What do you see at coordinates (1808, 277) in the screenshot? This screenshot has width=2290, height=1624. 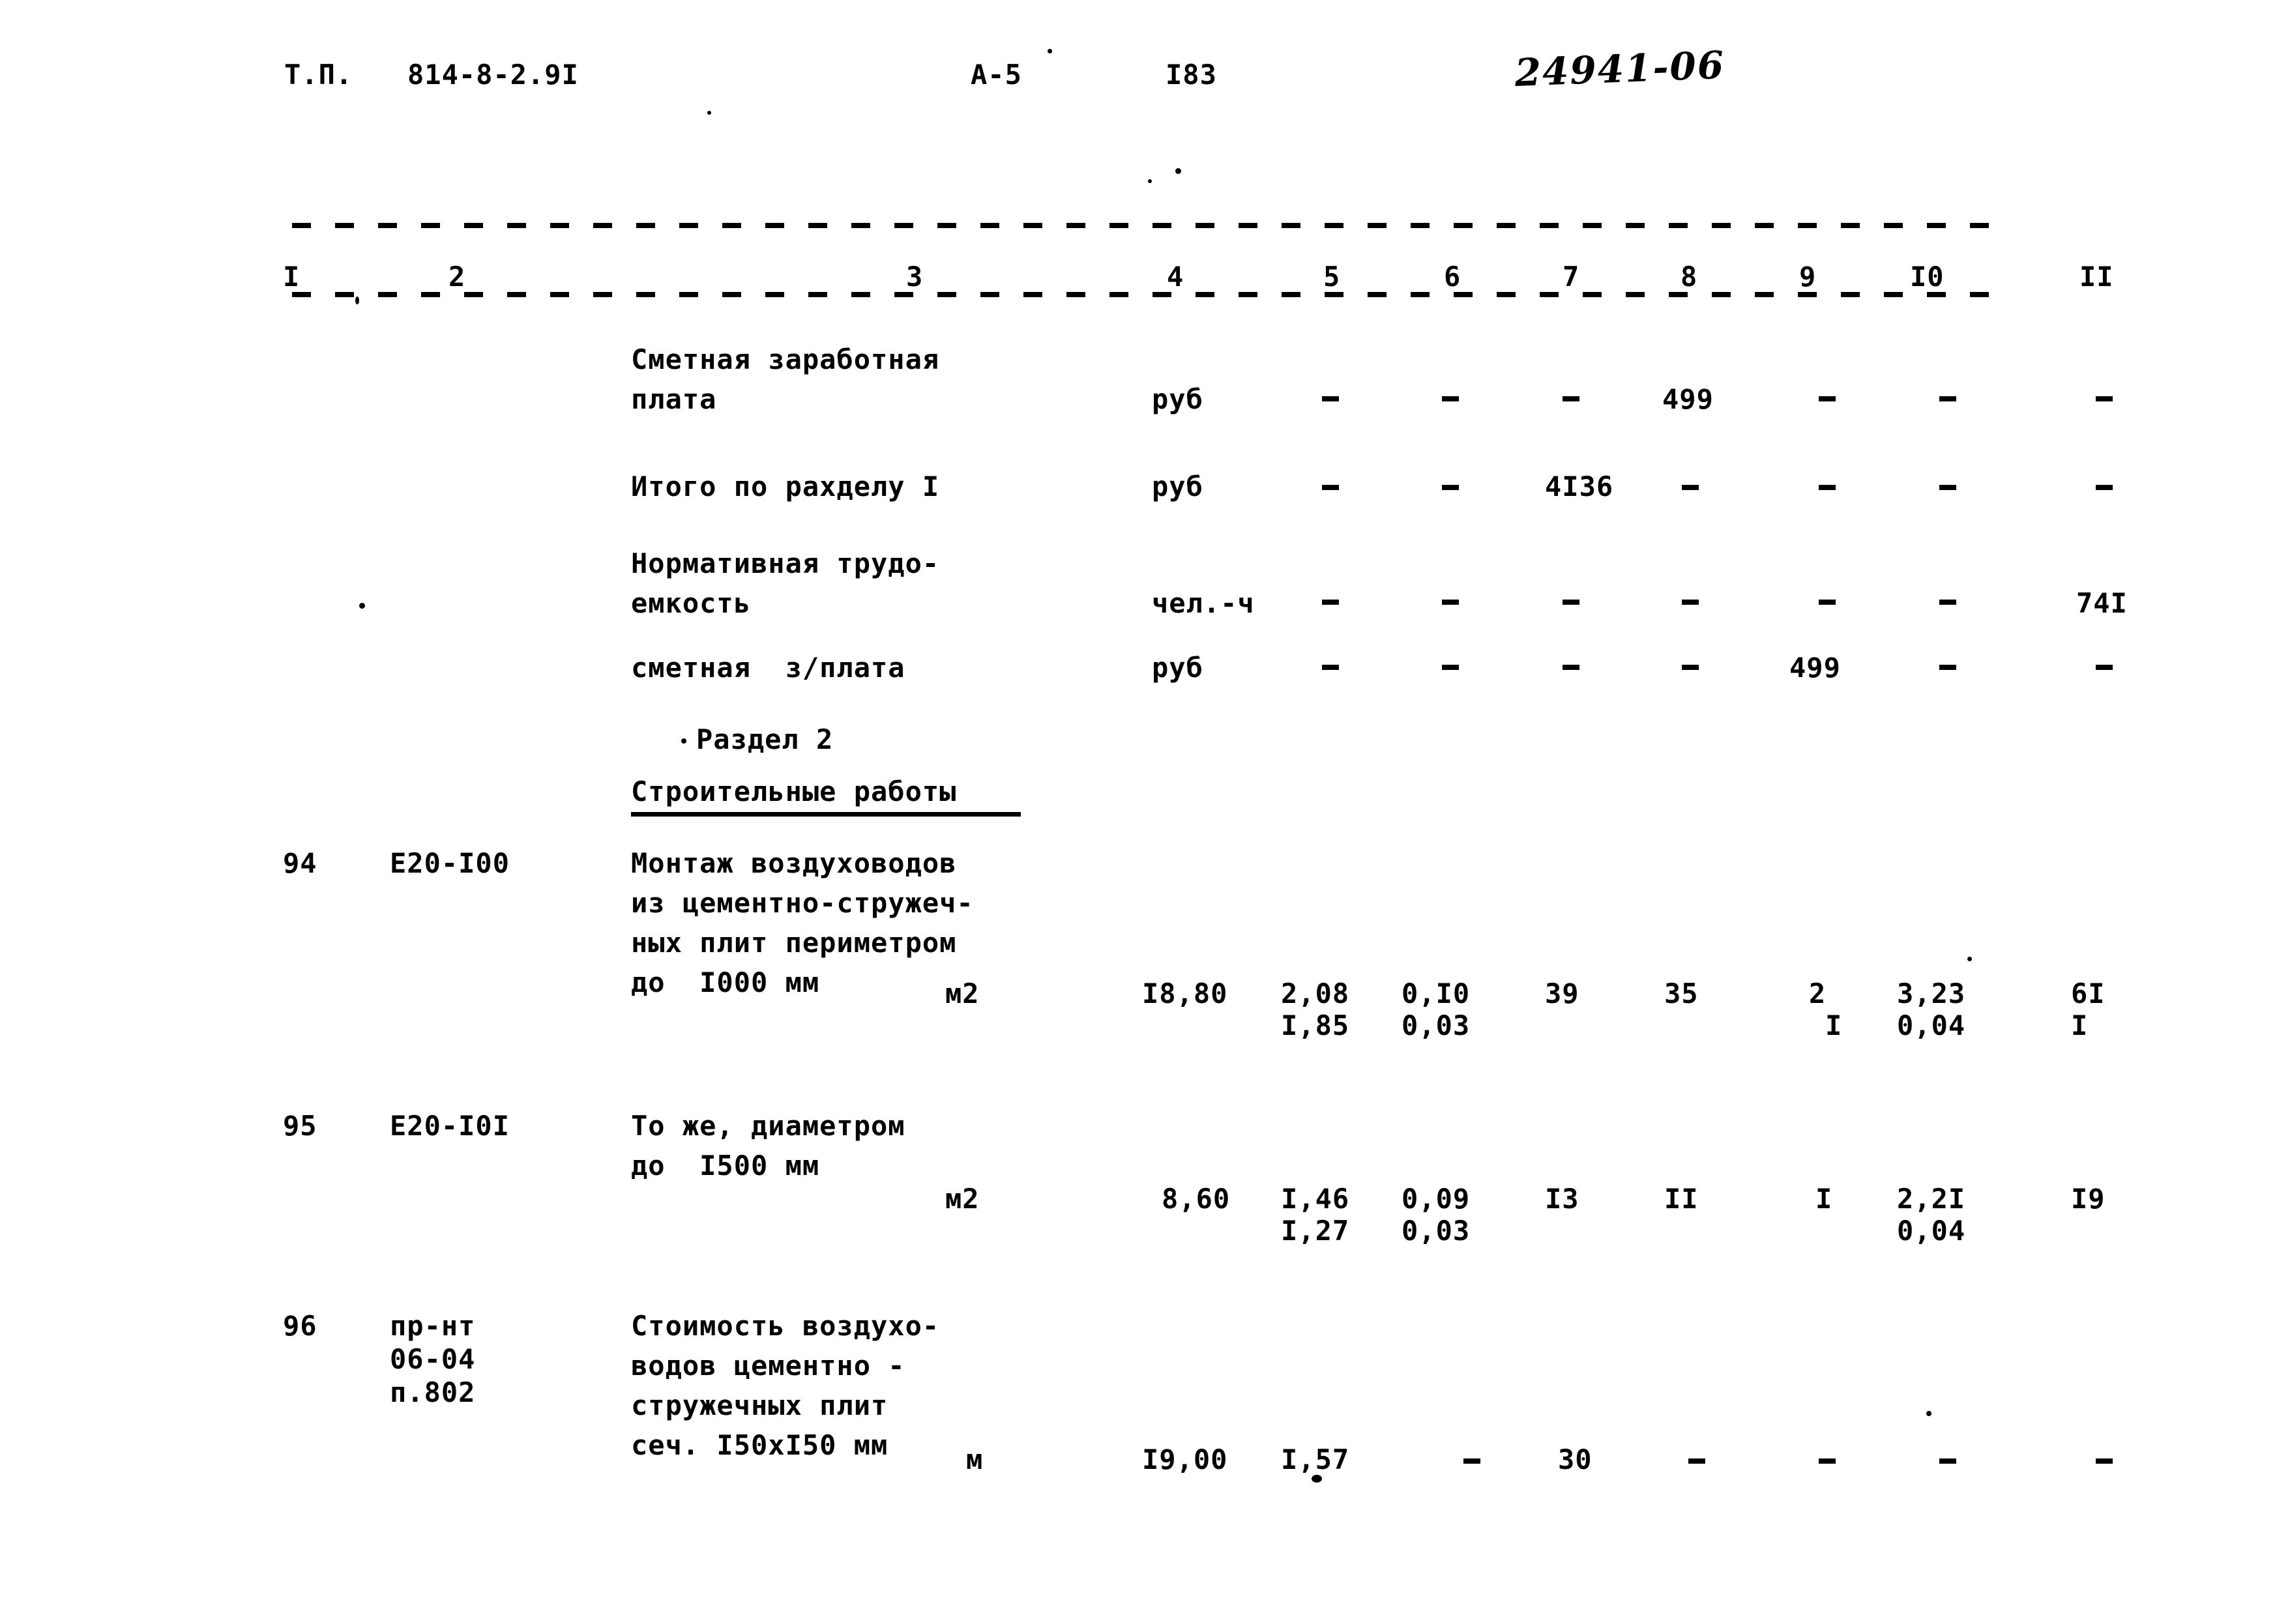 I see `column-header-9: 9` at bounding box center [1808, 277].